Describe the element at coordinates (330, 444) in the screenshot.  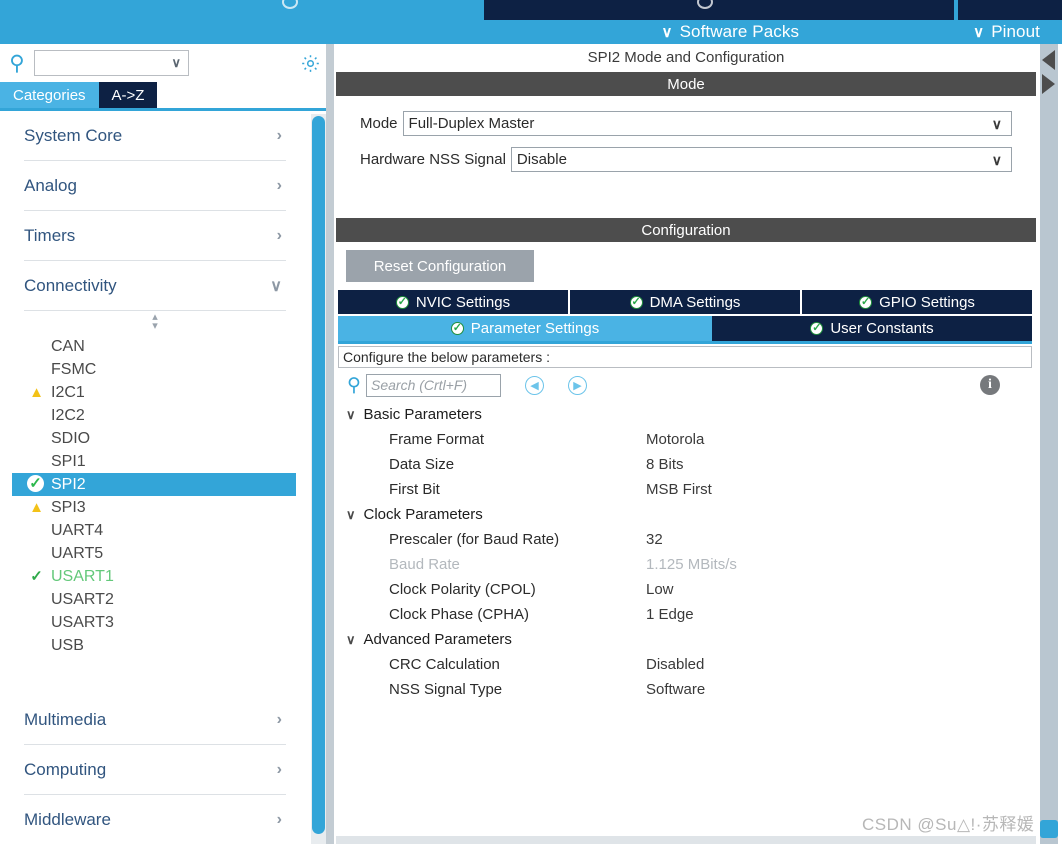
I see `sidebar-outer-scrollbar` at that location.